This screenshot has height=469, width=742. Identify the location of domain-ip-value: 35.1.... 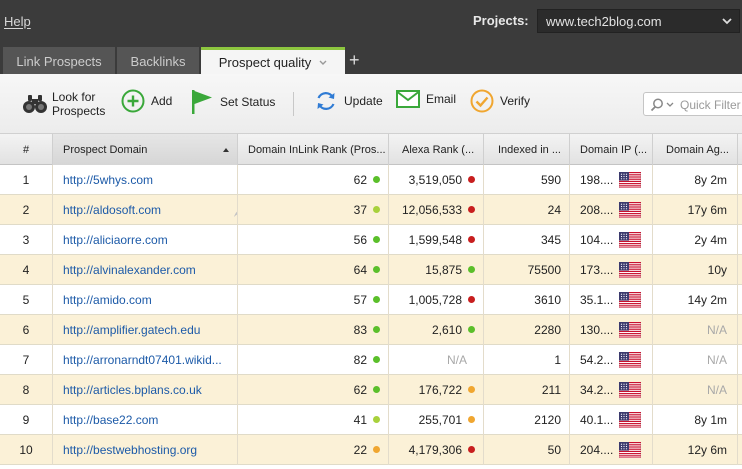
(597, 300).